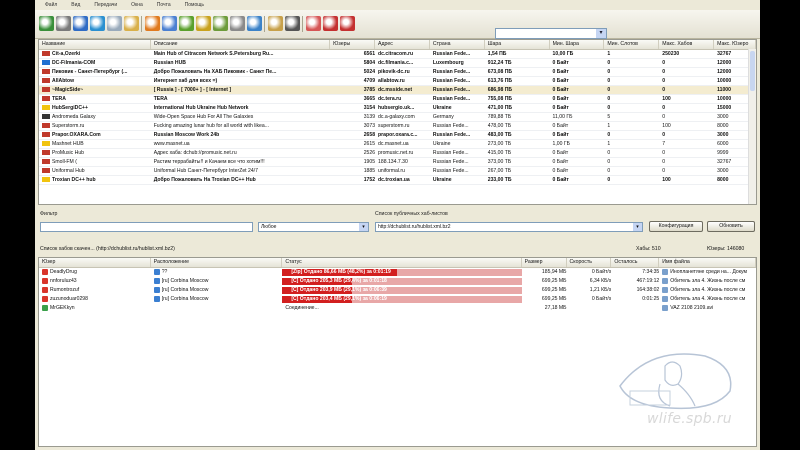  Describe the element at coordinates (46, 23) in the screenshot. I see `reconnect-icon` at that location.